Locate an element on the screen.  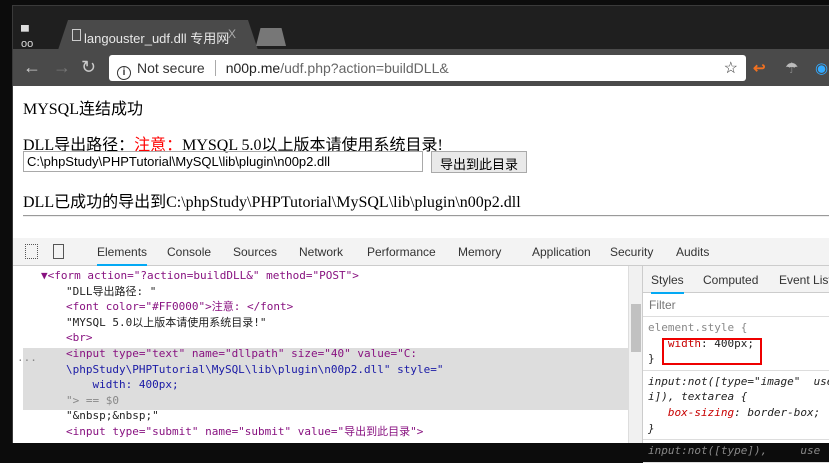
horizontal-rule is located at coordinates (426, 216).